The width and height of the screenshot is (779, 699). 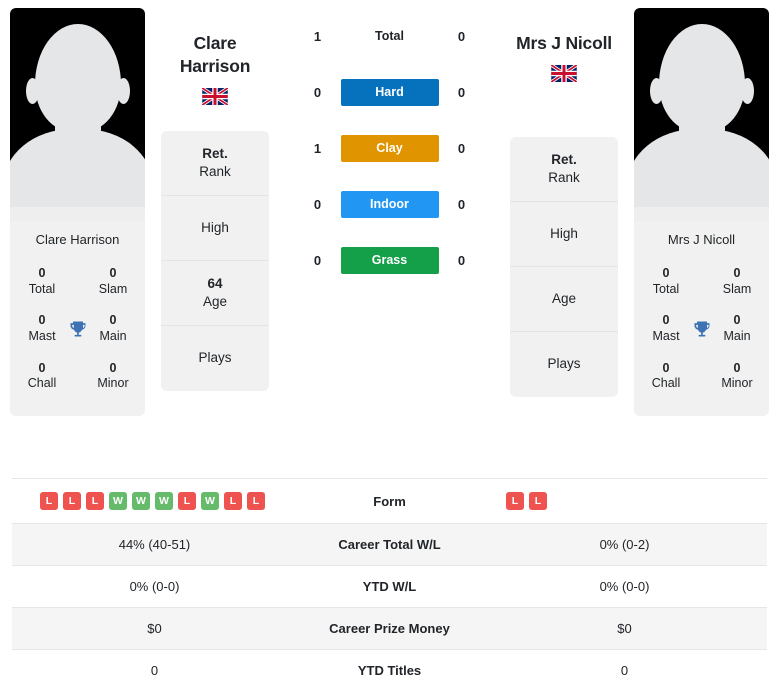 I want to click on table-row-form: LLLWWWLWLL Form LL, so click(x=389, y=501).